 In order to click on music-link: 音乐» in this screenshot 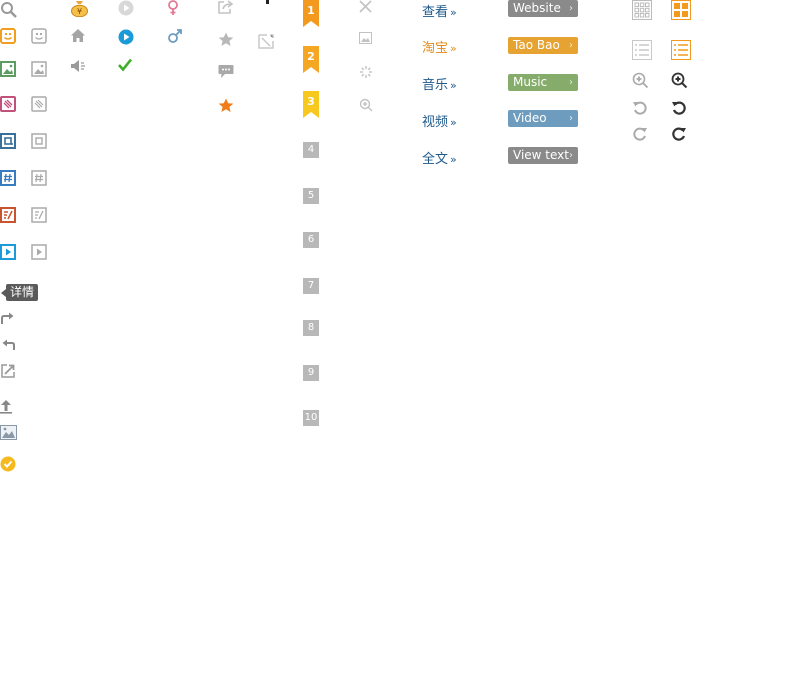, I will do `click(439, 83)`.